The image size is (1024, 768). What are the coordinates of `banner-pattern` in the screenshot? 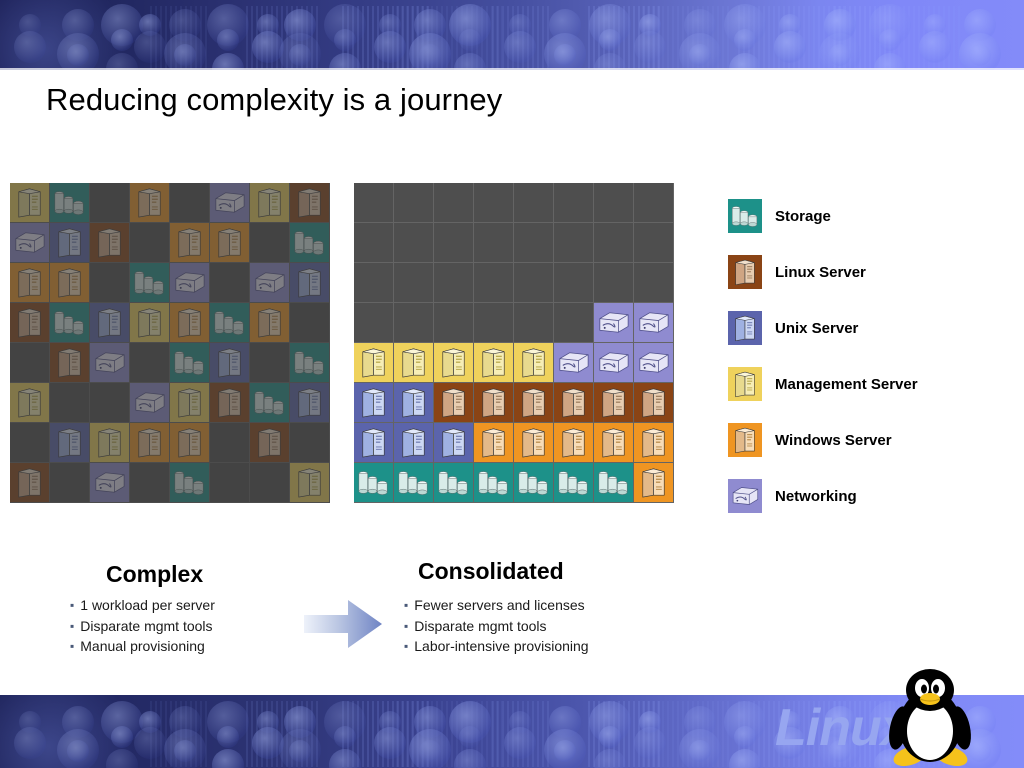 It's located at (512, 35).